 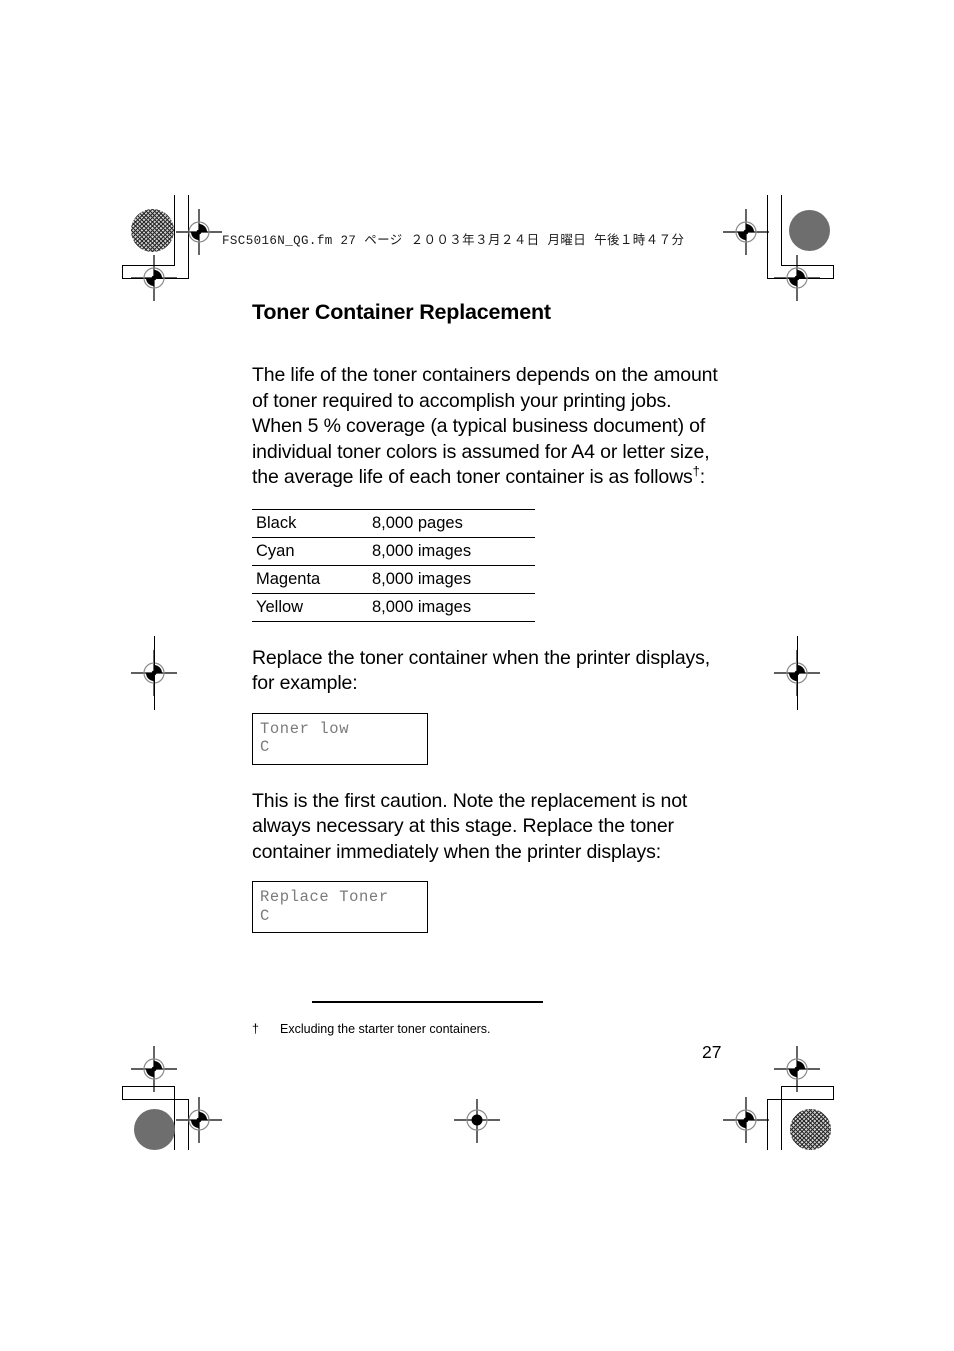 I want to click on footnote-marker: †, so click(x=255, y=1029).